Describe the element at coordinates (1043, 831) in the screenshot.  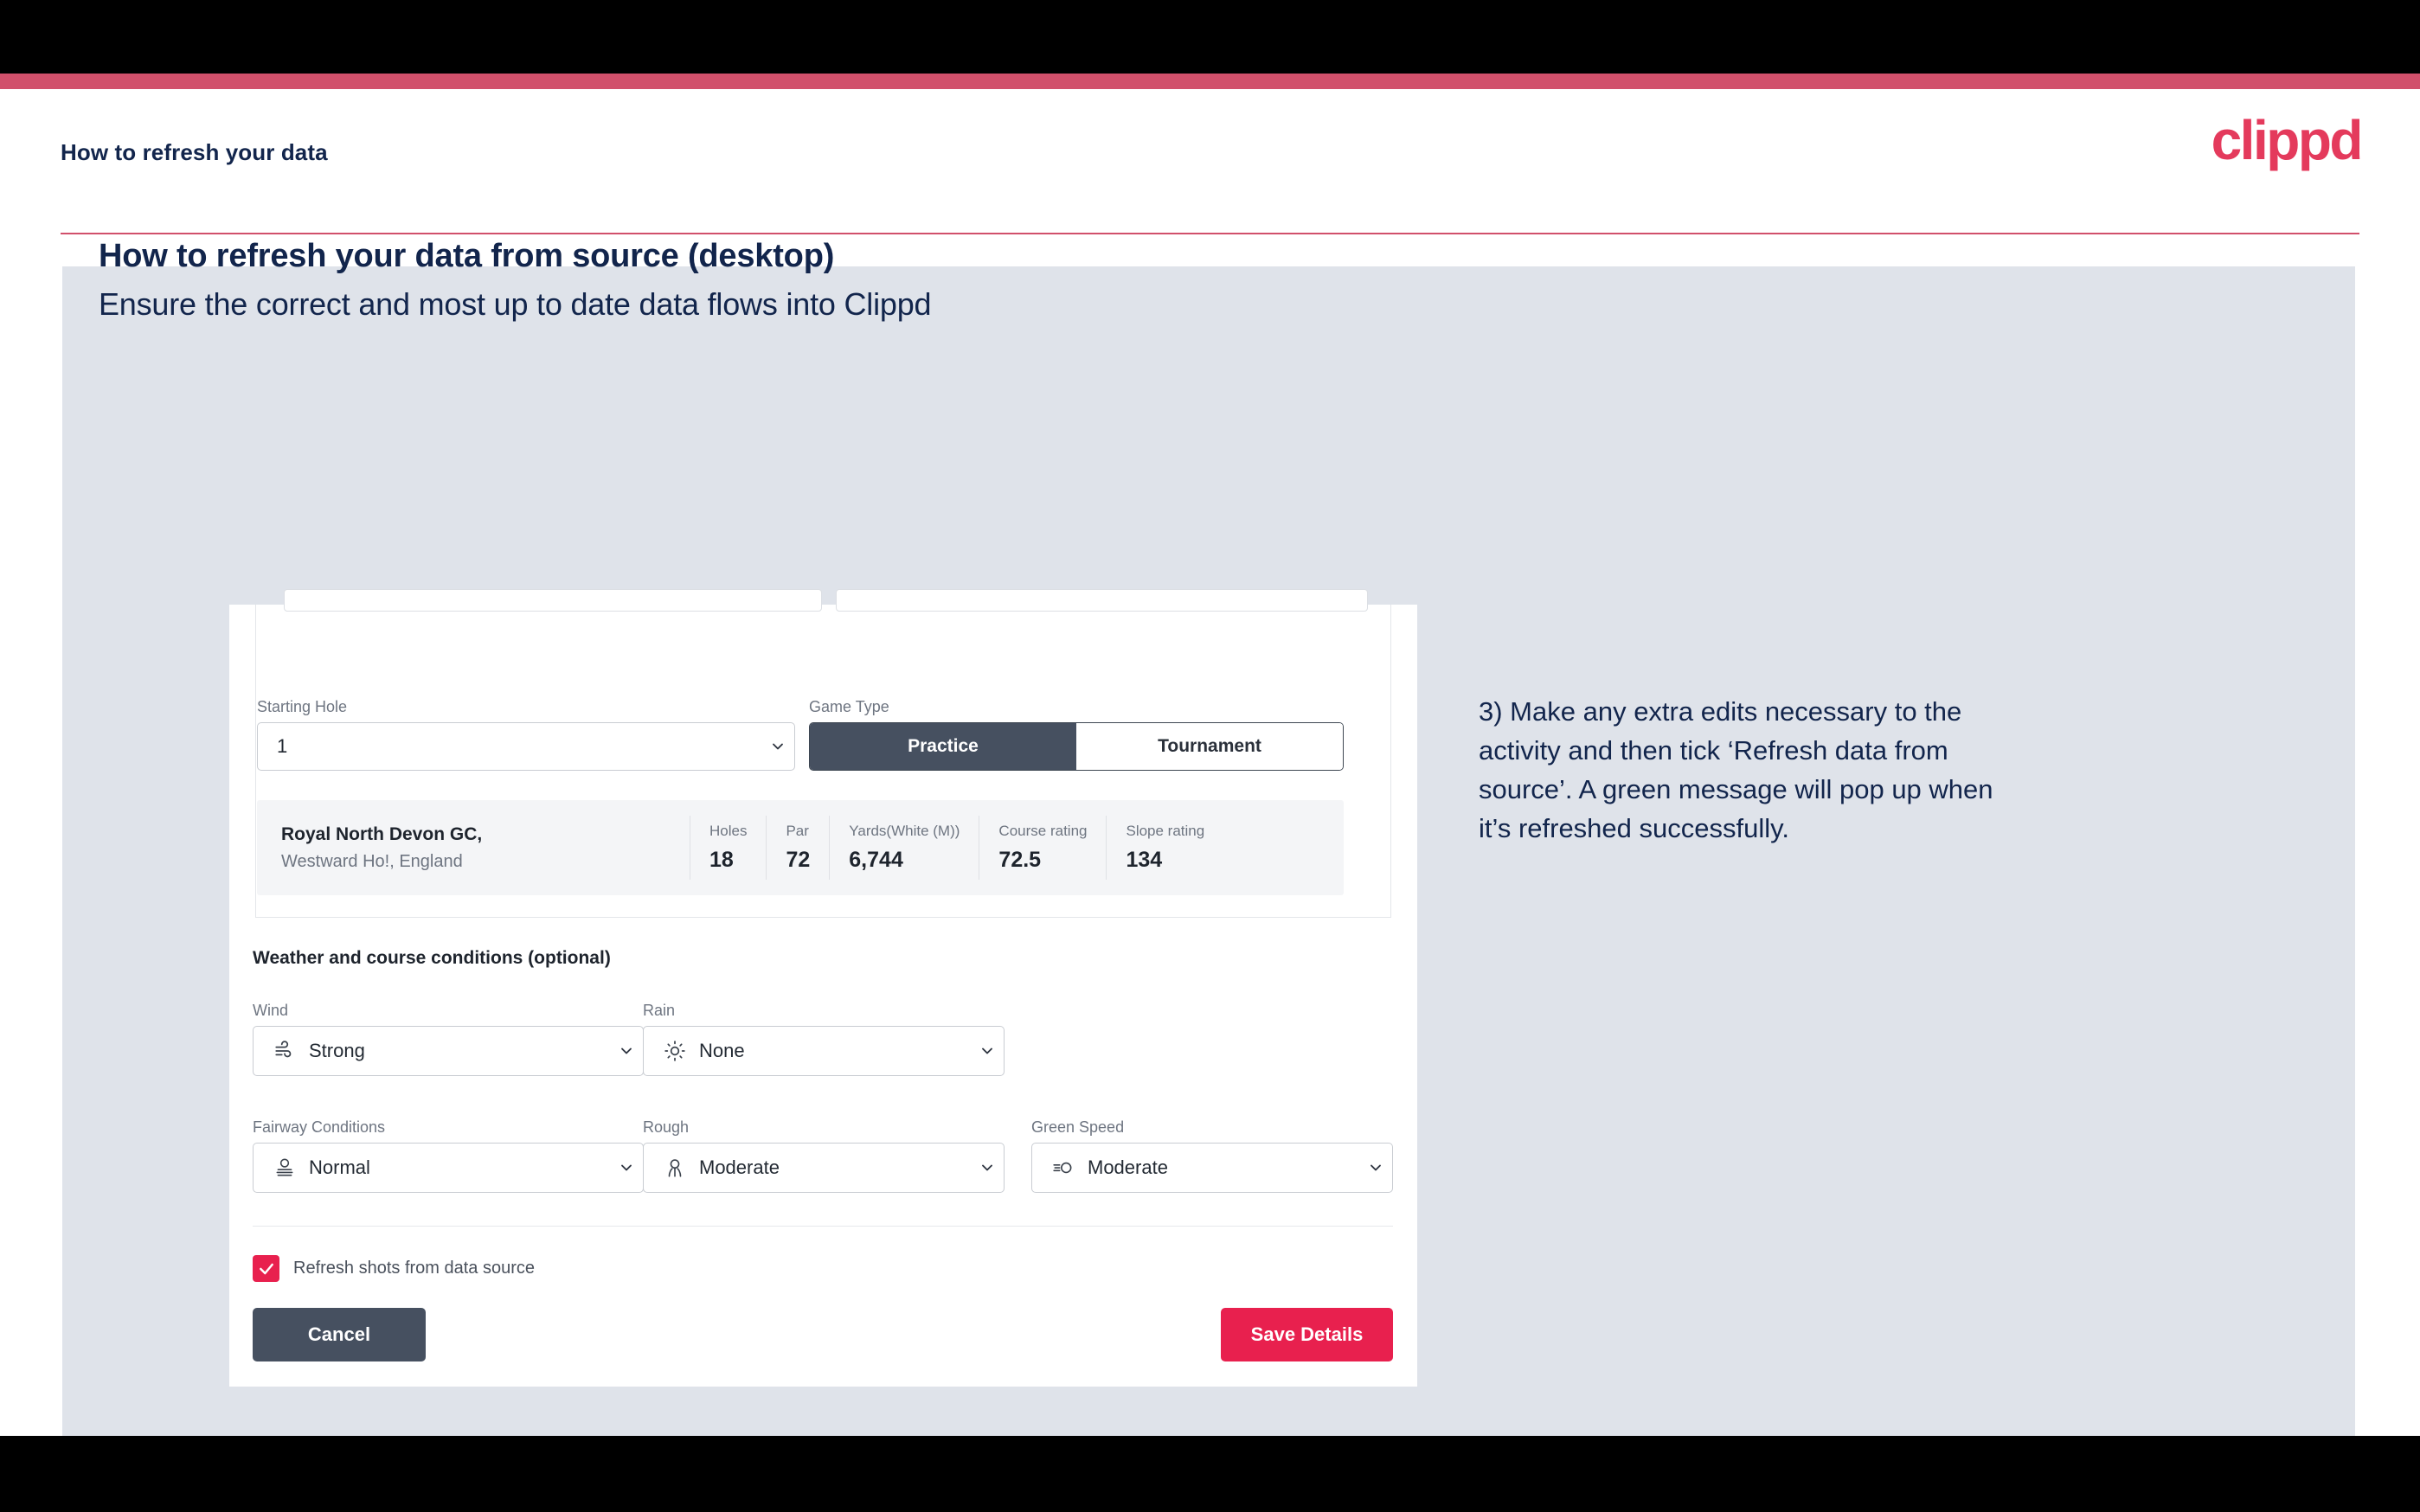
I see `stat-label: Course rating` at that location.